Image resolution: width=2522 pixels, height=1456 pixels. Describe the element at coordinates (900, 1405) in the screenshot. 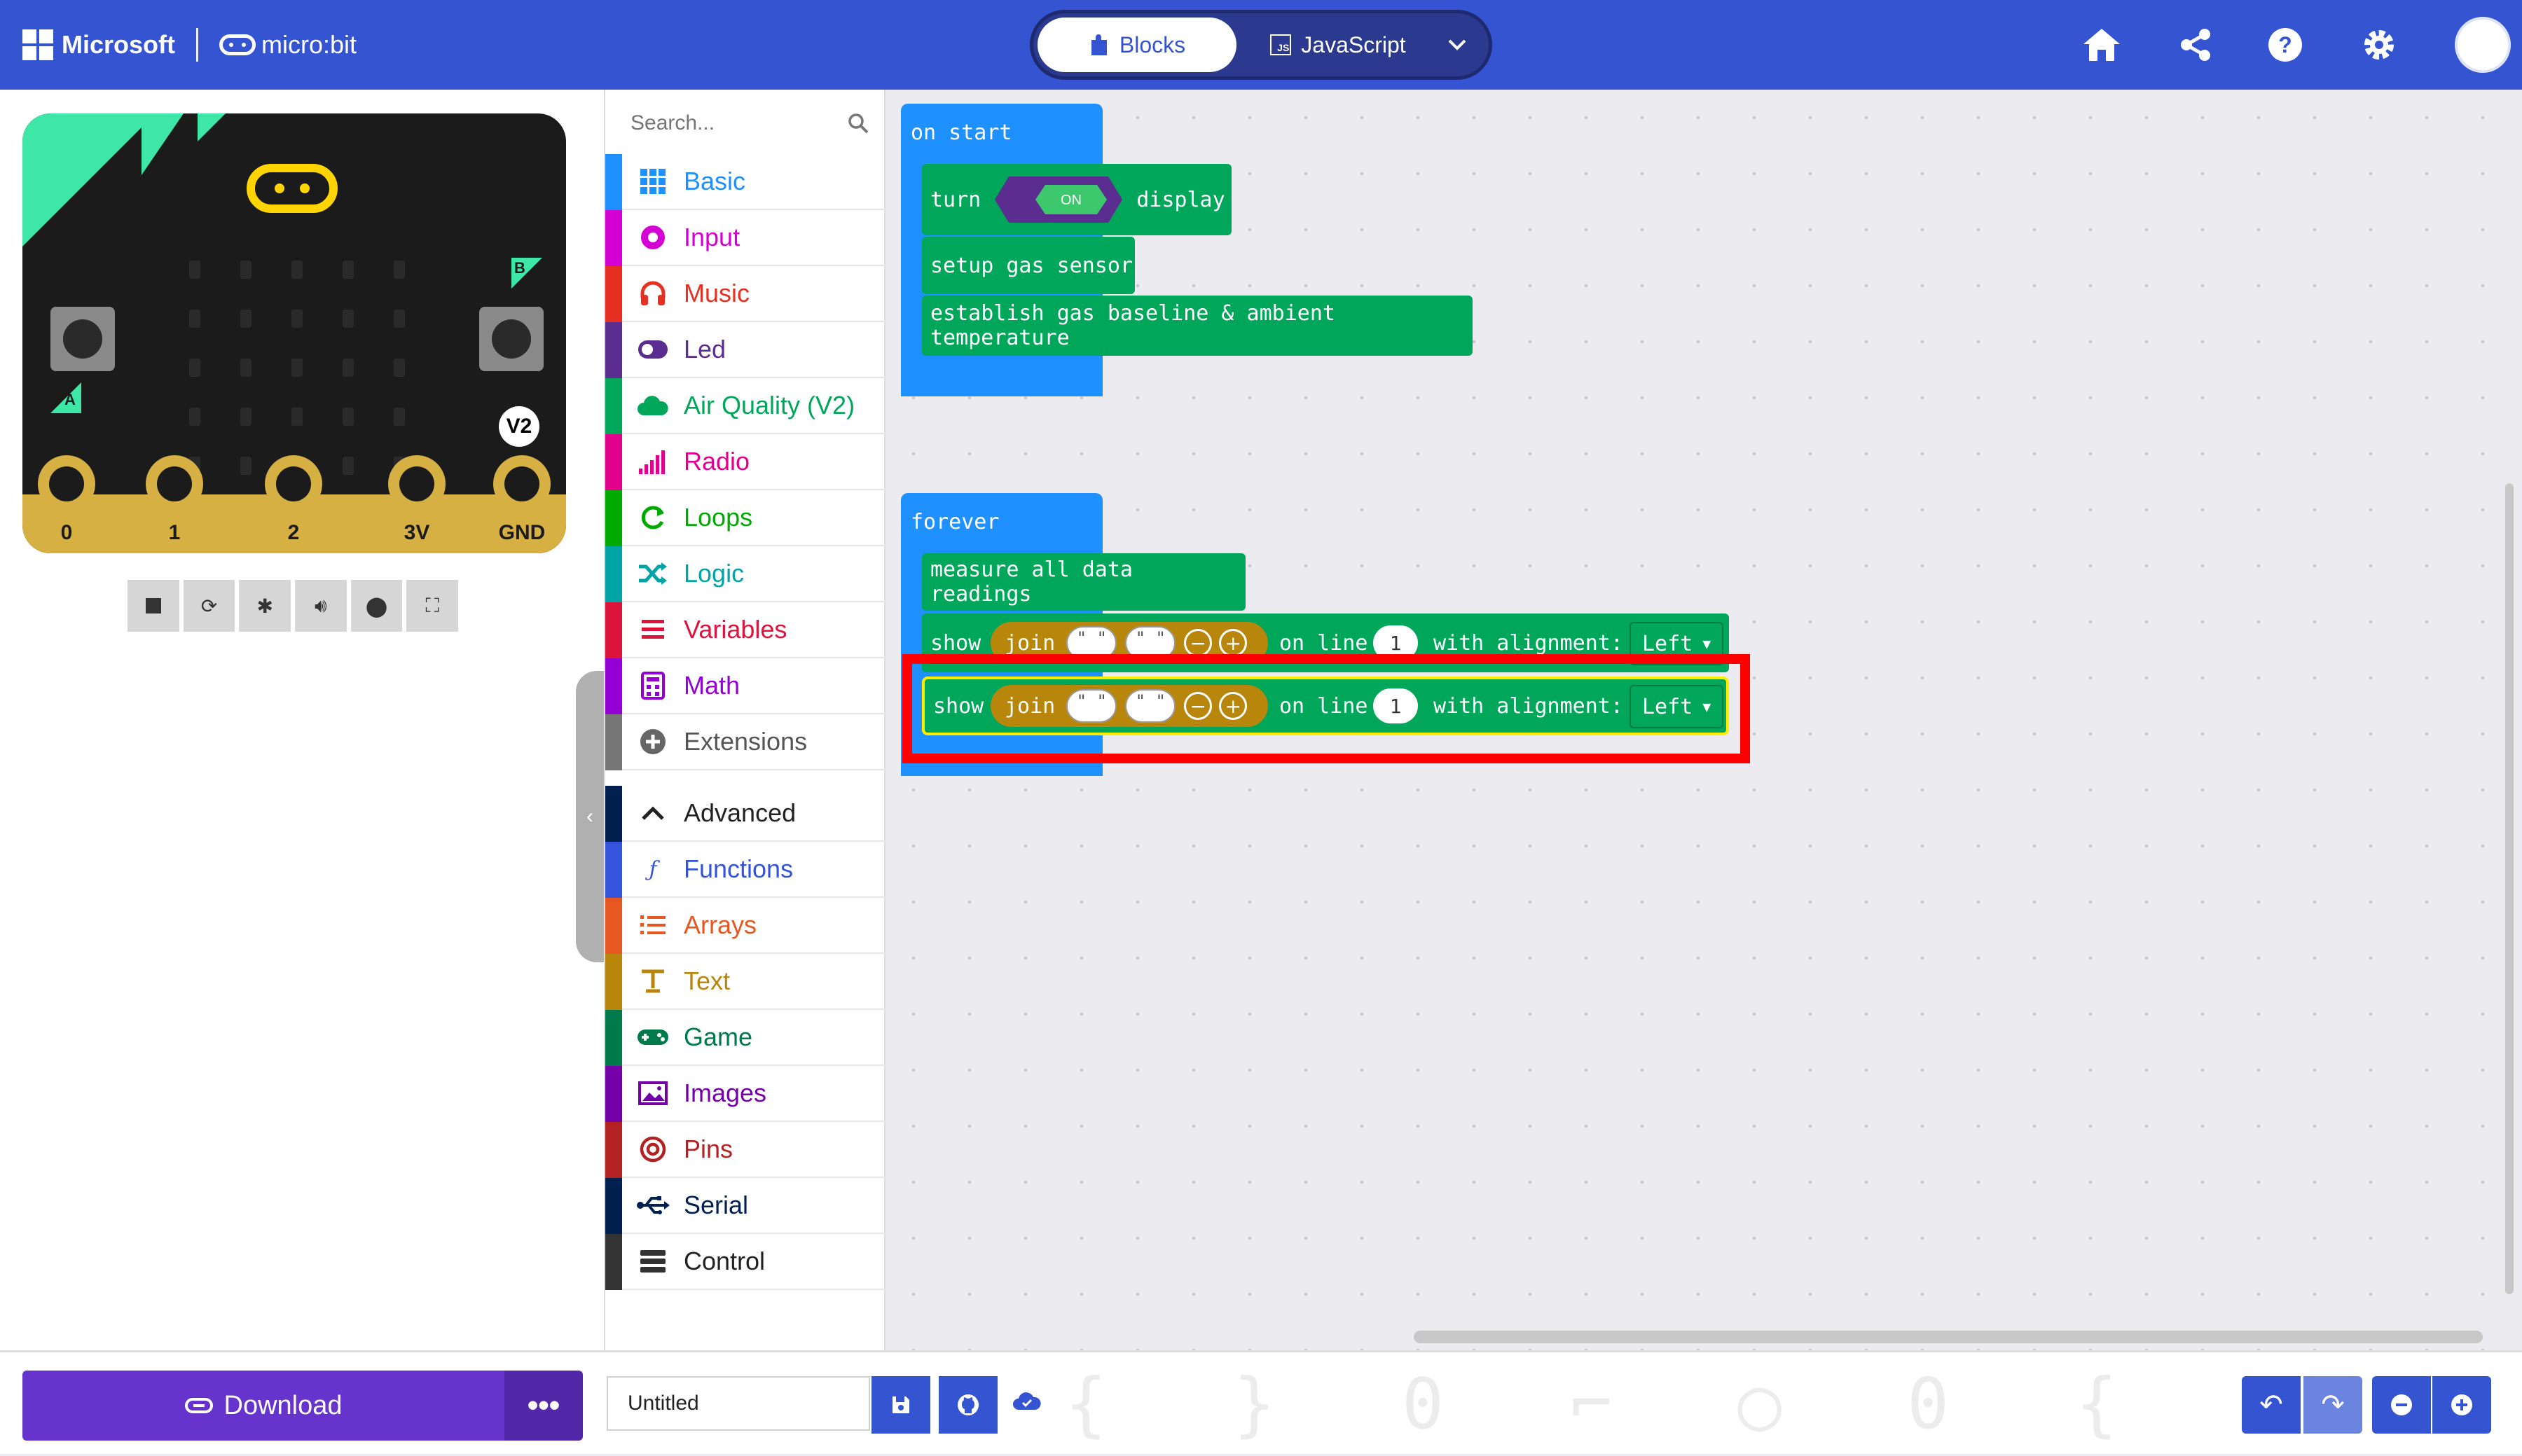

I see `save-icon` at that location.